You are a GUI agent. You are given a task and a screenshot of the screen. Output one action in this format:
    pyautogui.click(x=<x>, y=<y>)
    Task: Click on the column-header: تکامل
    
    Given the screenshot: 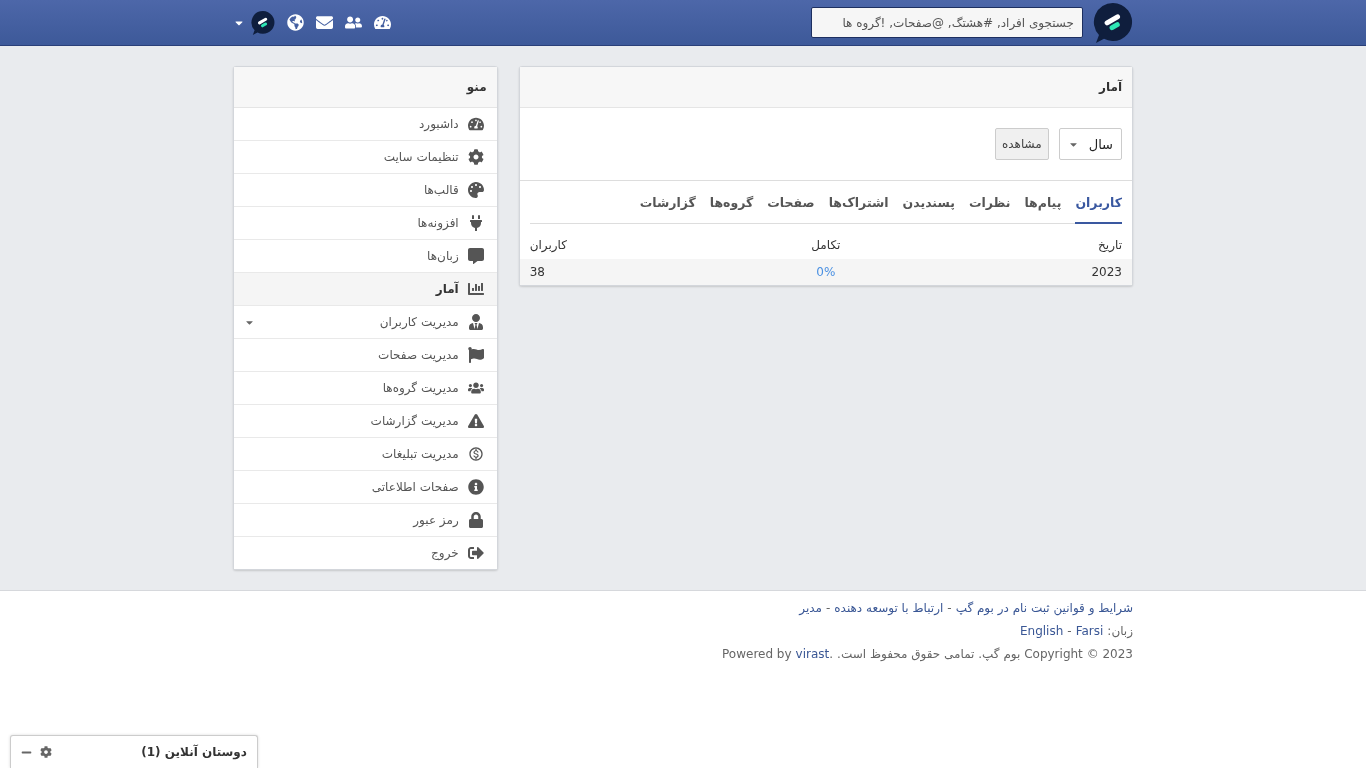 What is the action you would take?
    pyautogui.click(x=826, y=245)
    